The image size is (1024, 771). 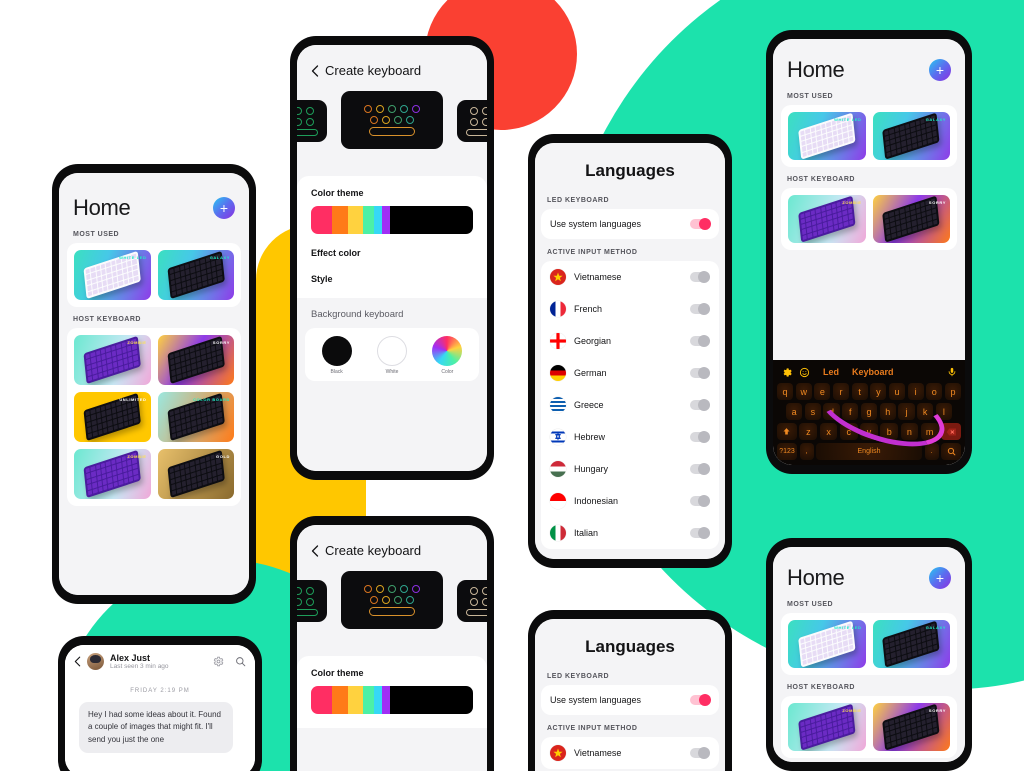 I want to click on key-b: b, so click(x=889, y=431).